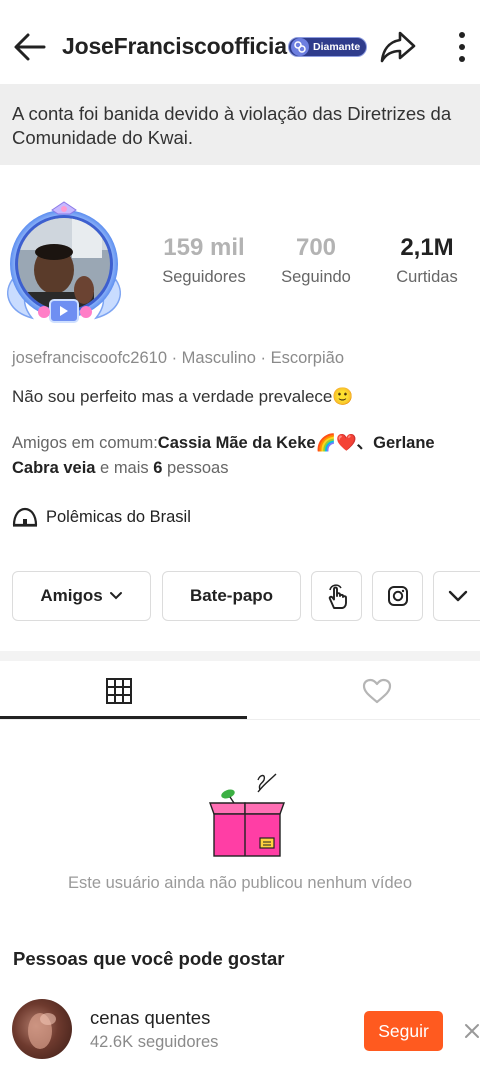 The image size is (480, 1066). Describe the element at coordinates (25, 517) in the screenshot. I see `group-icon` at that location.